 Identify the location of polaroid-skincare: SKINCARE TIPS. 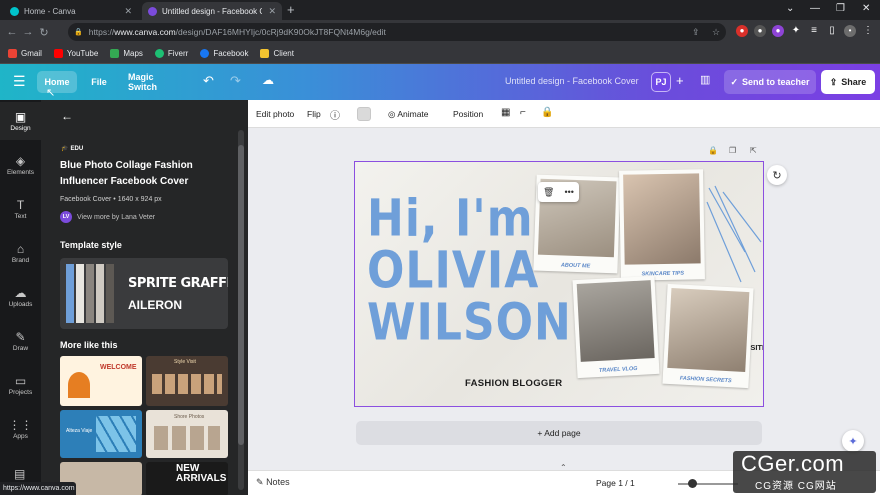
(662, 225).